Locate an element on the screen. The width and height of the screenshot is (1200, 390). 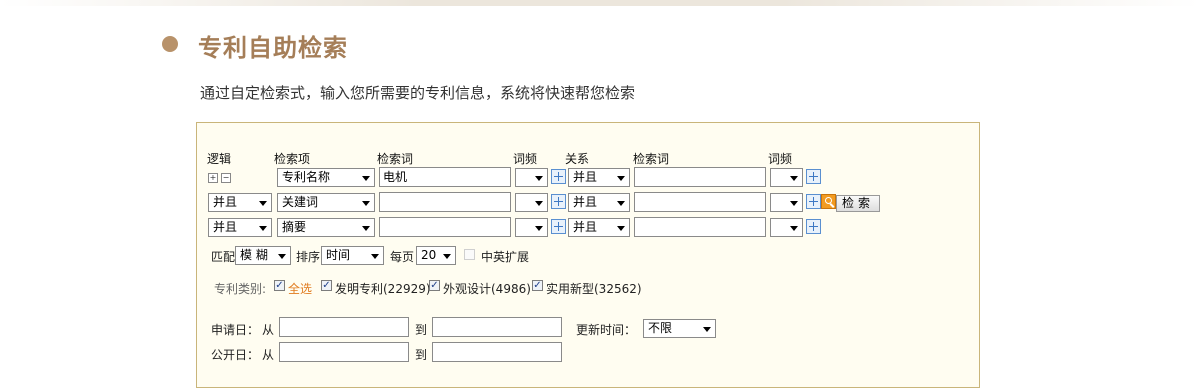
term-input-1: 电机 is located at coordinates (445, 177).